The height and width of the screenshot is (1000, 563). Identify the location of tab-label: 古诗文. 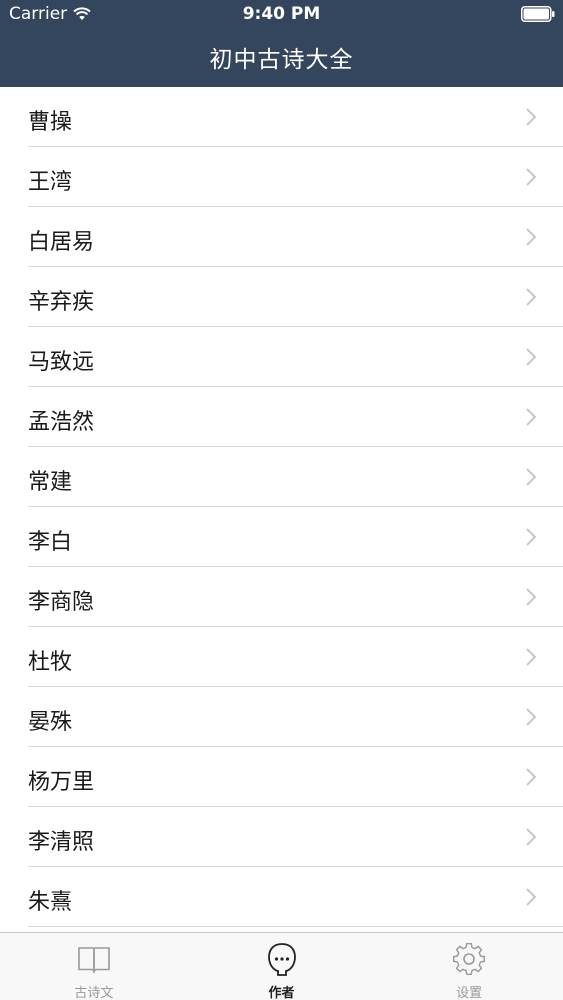
(94, 993).